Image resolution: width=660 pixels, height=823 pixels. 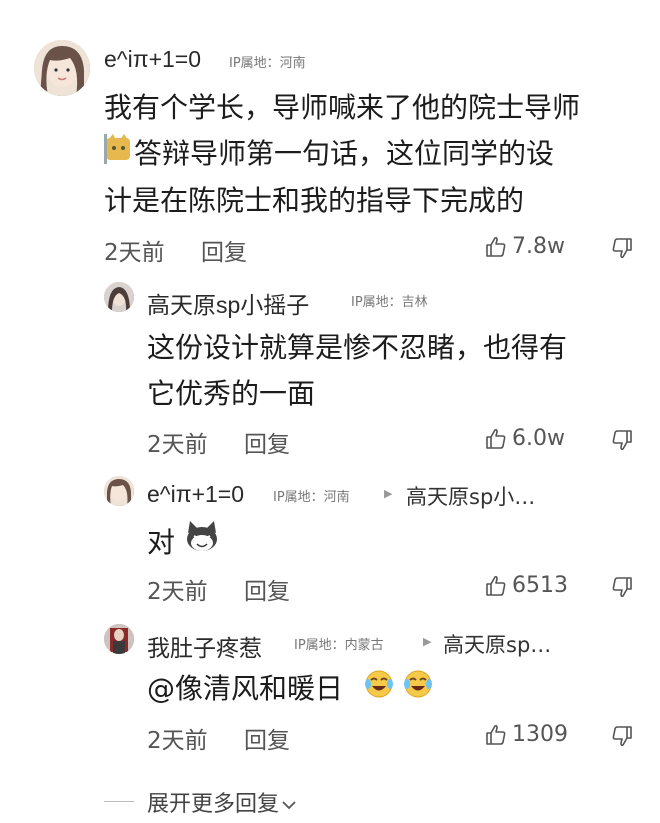 I want to click on ip-location: IP属地：吉林, so click(x=389, y=302).